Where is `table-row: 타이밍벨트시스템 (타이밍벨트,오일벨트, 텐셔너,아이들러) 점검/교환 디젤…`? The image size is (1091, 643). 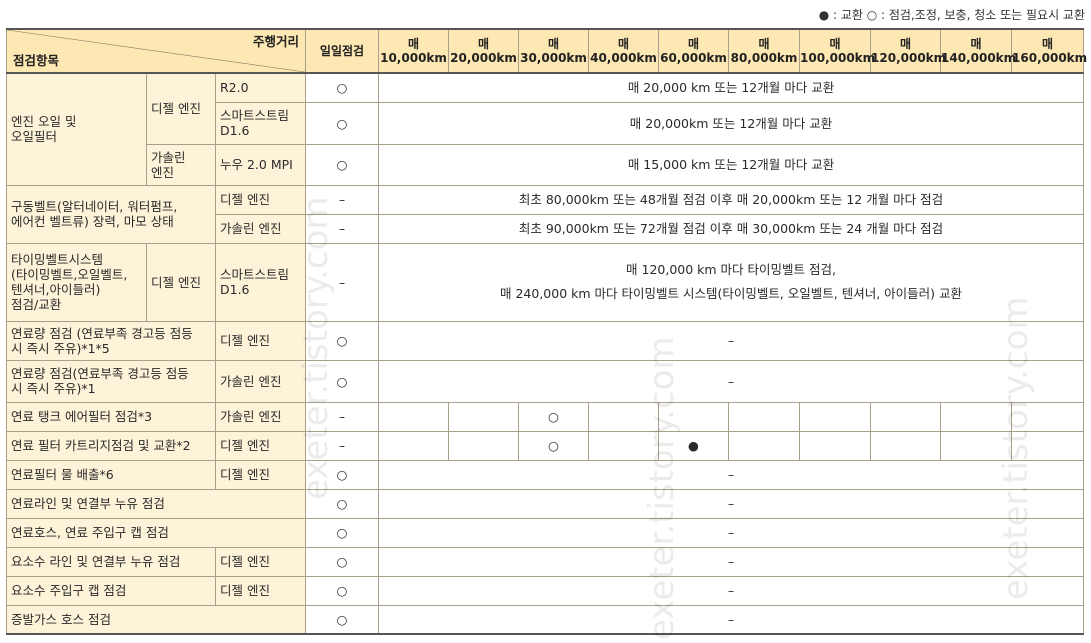 table-row: 타이밍벨트시스템 (타이밍벨트,오일벨트, 텐셔너,아이들러) 점검/교환 디젤… is located at coordinates (545, 282).